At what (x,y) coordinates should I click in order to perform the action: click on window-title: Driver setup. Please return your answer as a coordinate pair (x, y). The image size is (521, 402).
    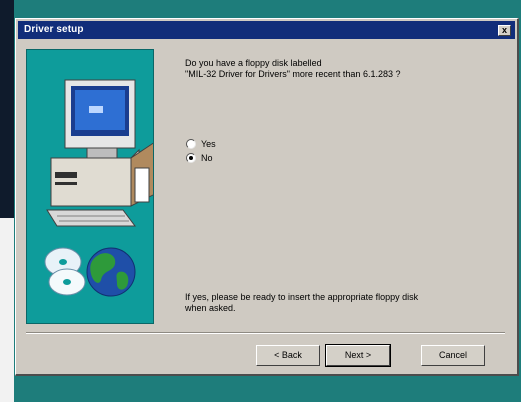
    Looking at the image, I should click on (54, 29).